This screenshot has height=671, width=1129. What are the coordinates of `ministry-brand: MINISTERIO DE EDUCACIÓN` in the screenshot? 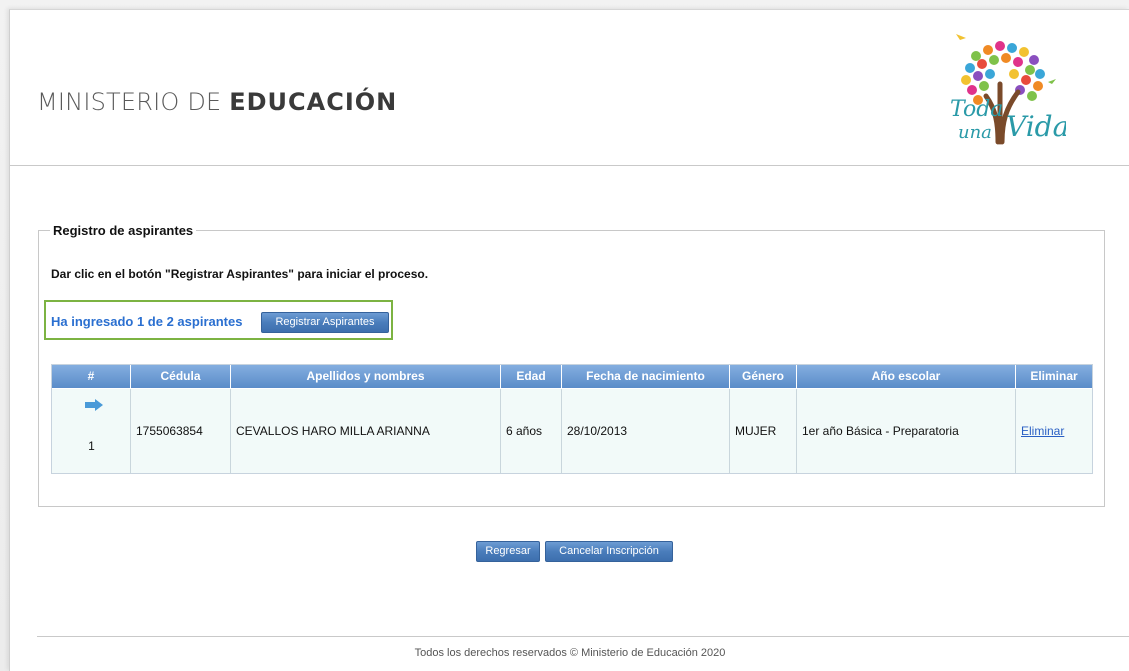 It's located at (217, 102).